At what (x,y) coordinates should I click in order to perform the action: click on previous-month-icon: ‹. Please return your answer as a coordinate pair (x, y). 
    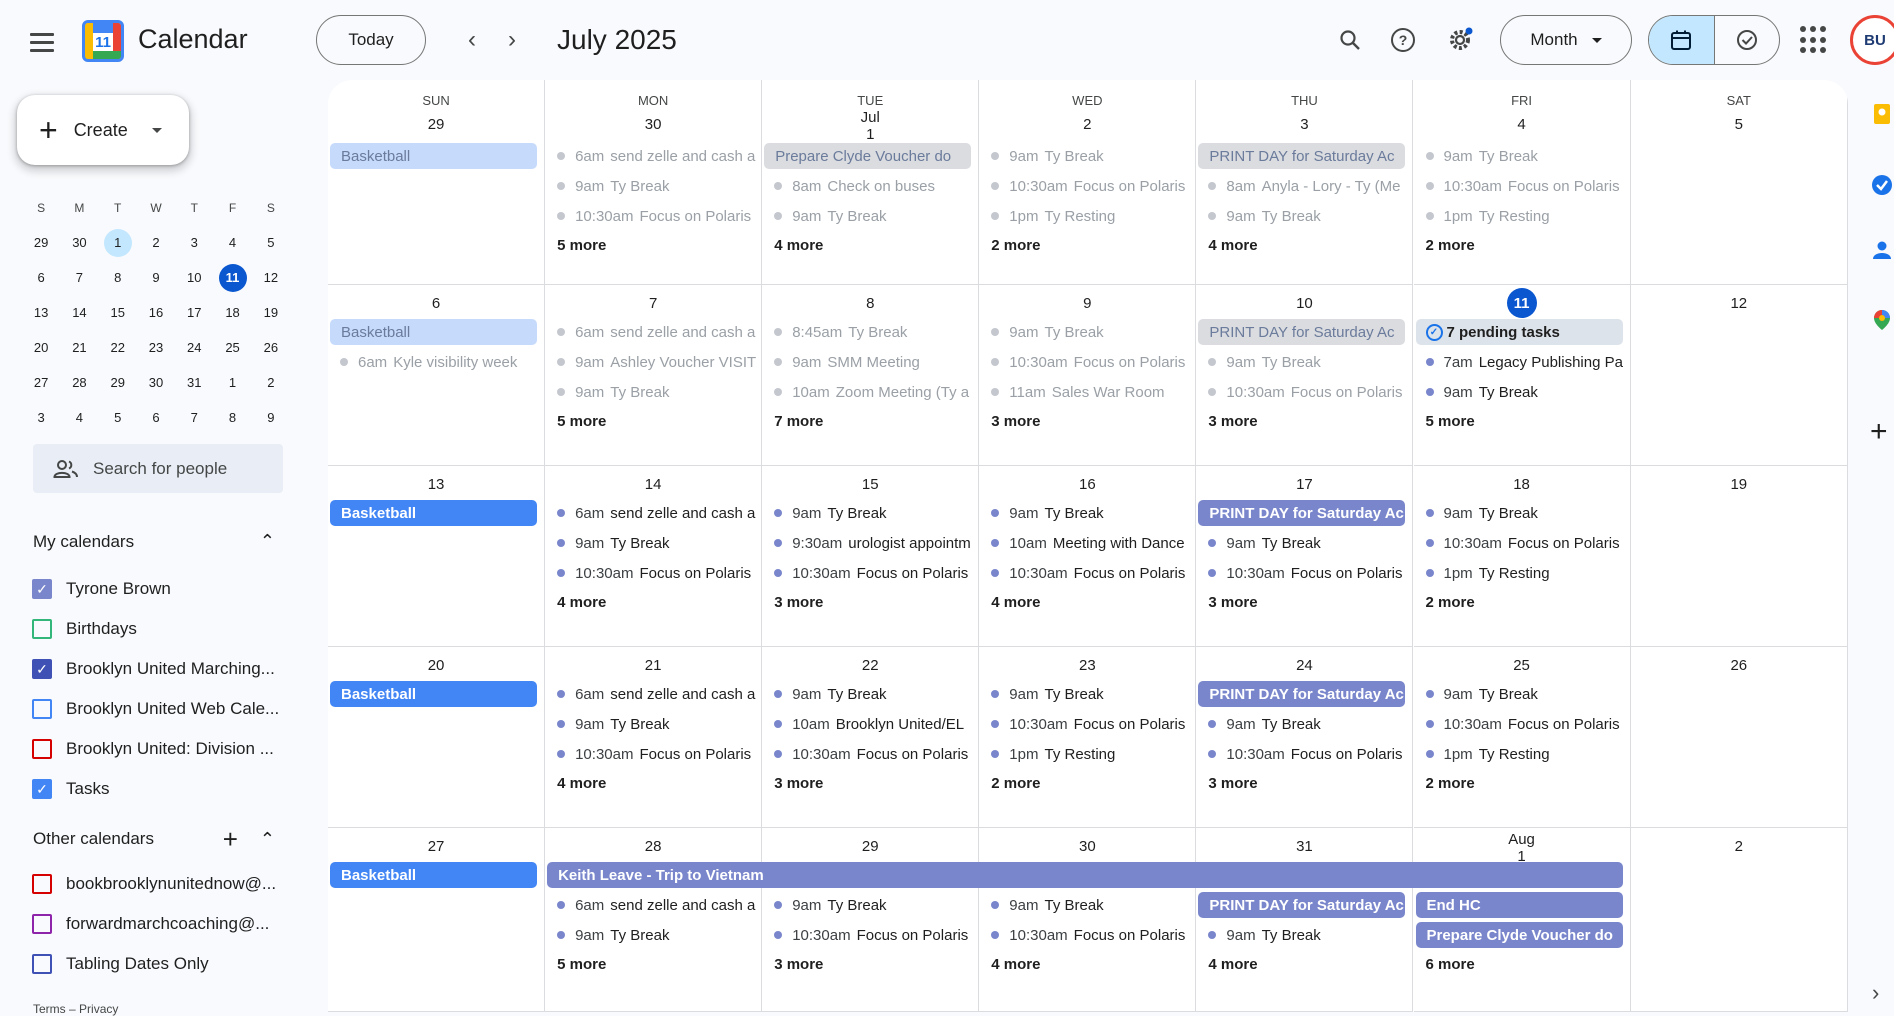
    Looking at the image, I should click on (472, 40).